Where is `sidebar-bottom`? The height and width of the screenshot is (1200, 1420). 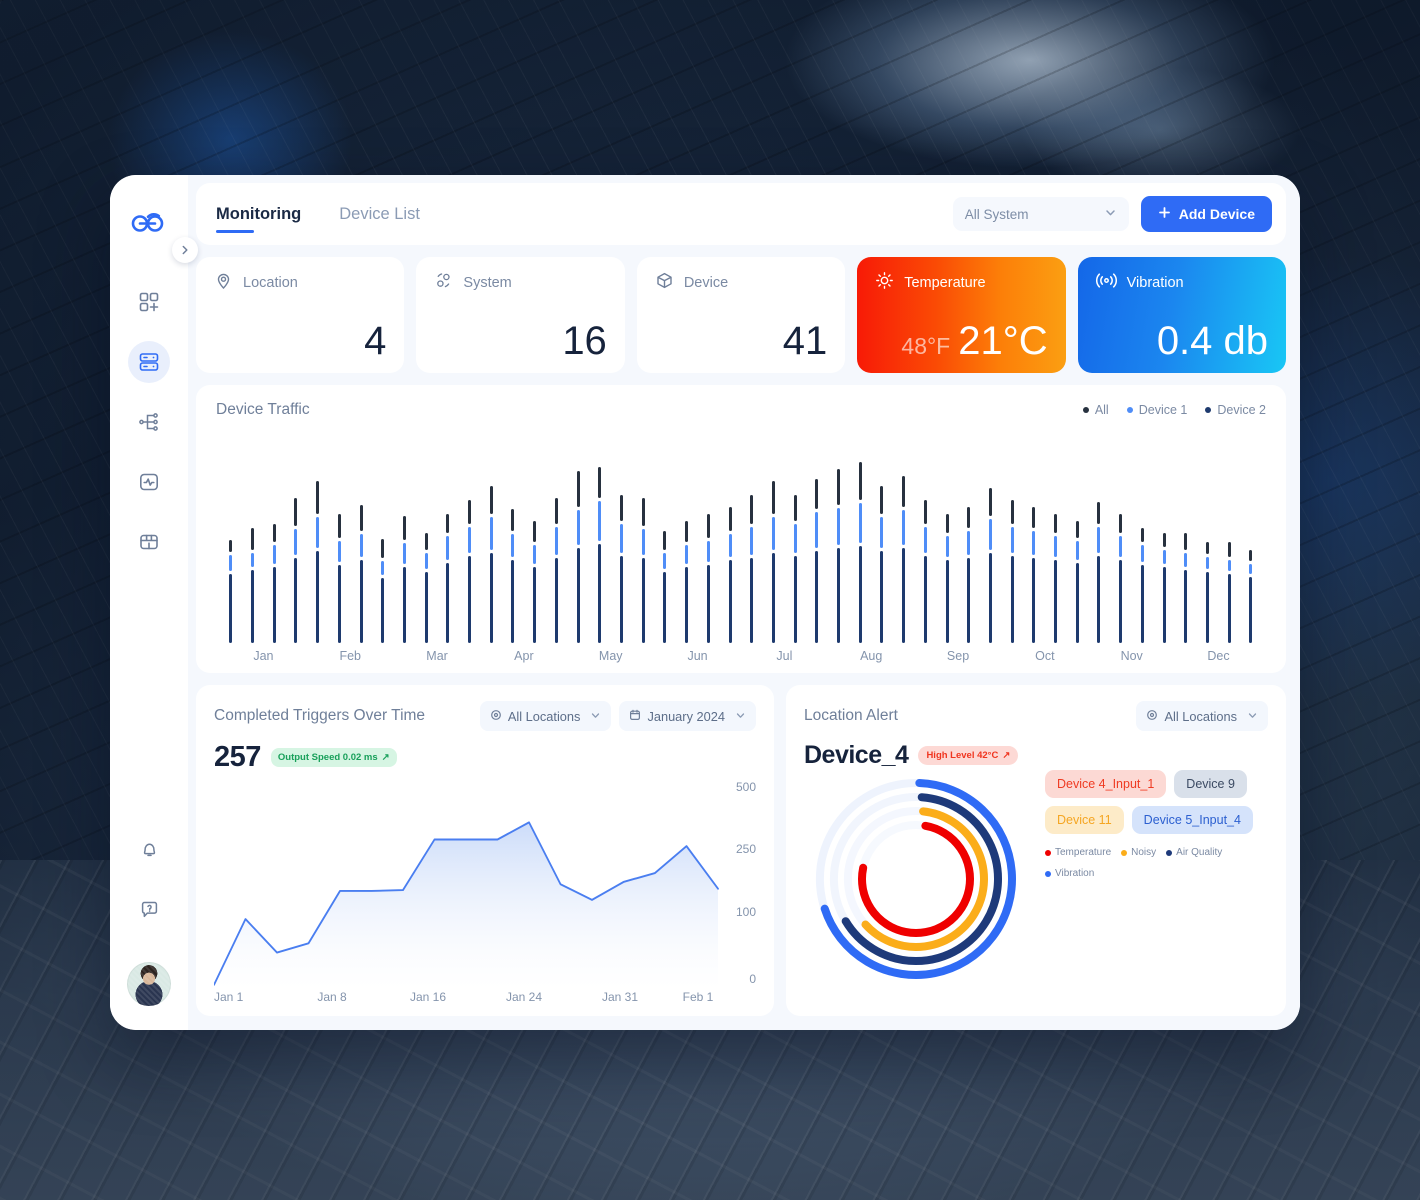 sidebar-bottom is located at coordinates (149, 917).